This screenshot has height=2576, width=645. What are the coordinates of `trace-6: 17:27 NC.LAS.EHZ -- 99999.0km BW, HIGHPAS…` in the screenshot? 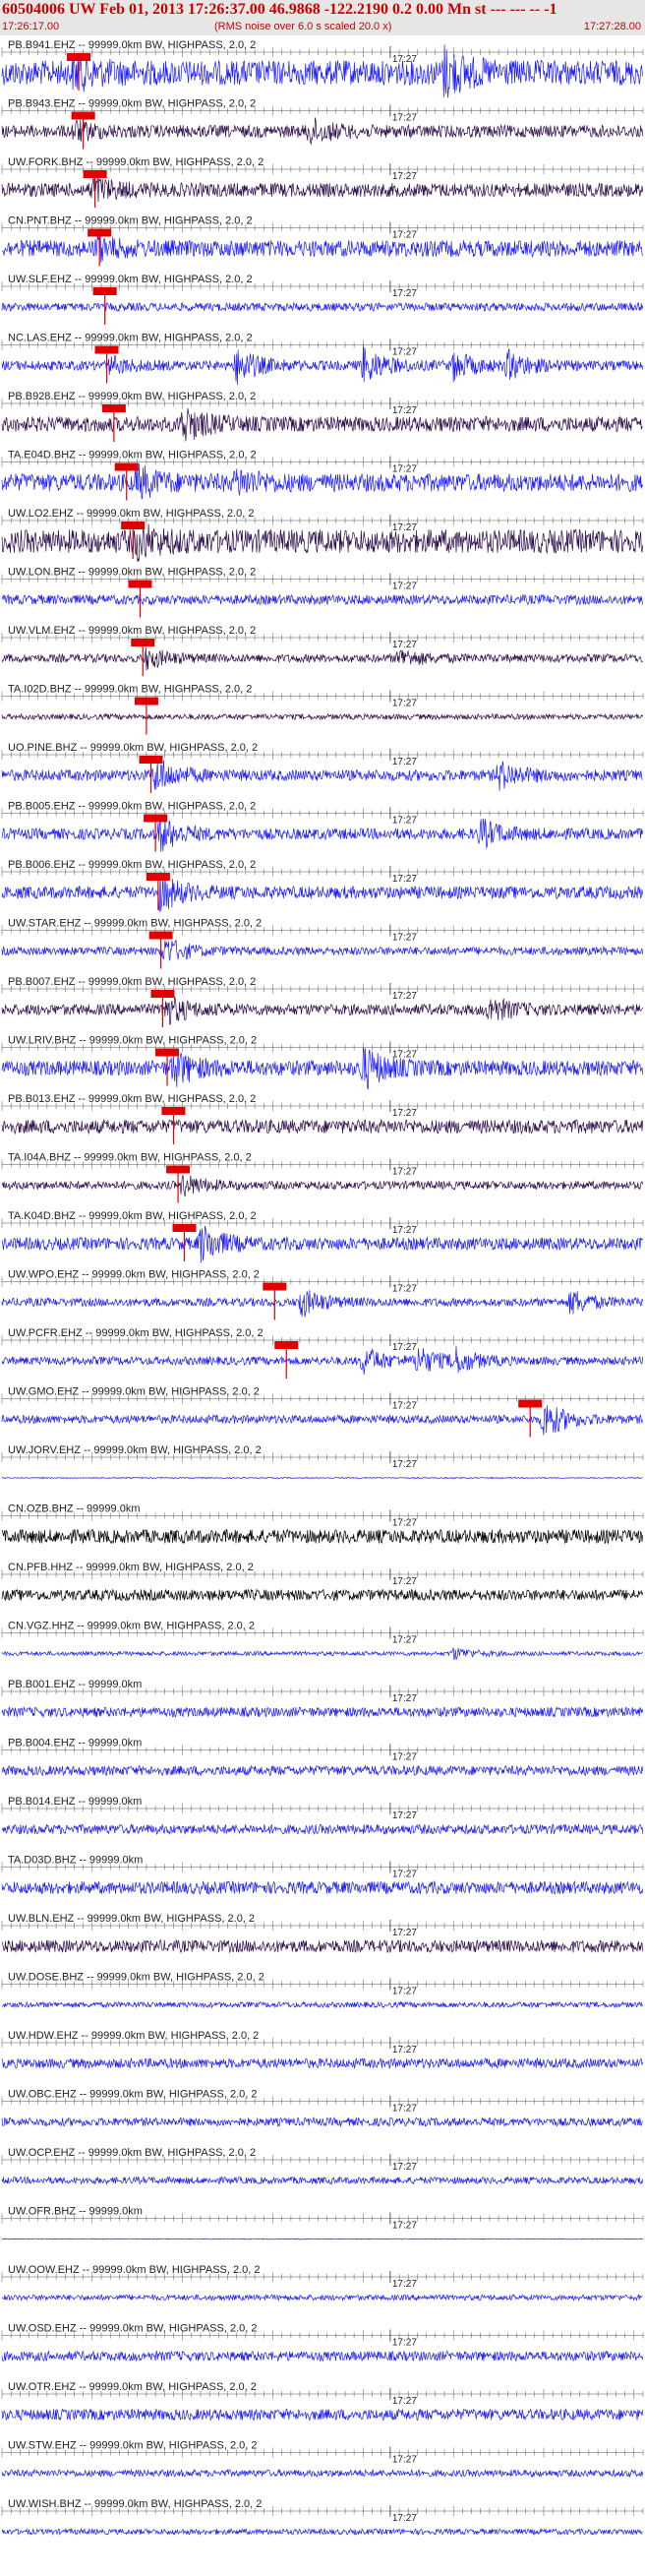 It's located at (322, 359).